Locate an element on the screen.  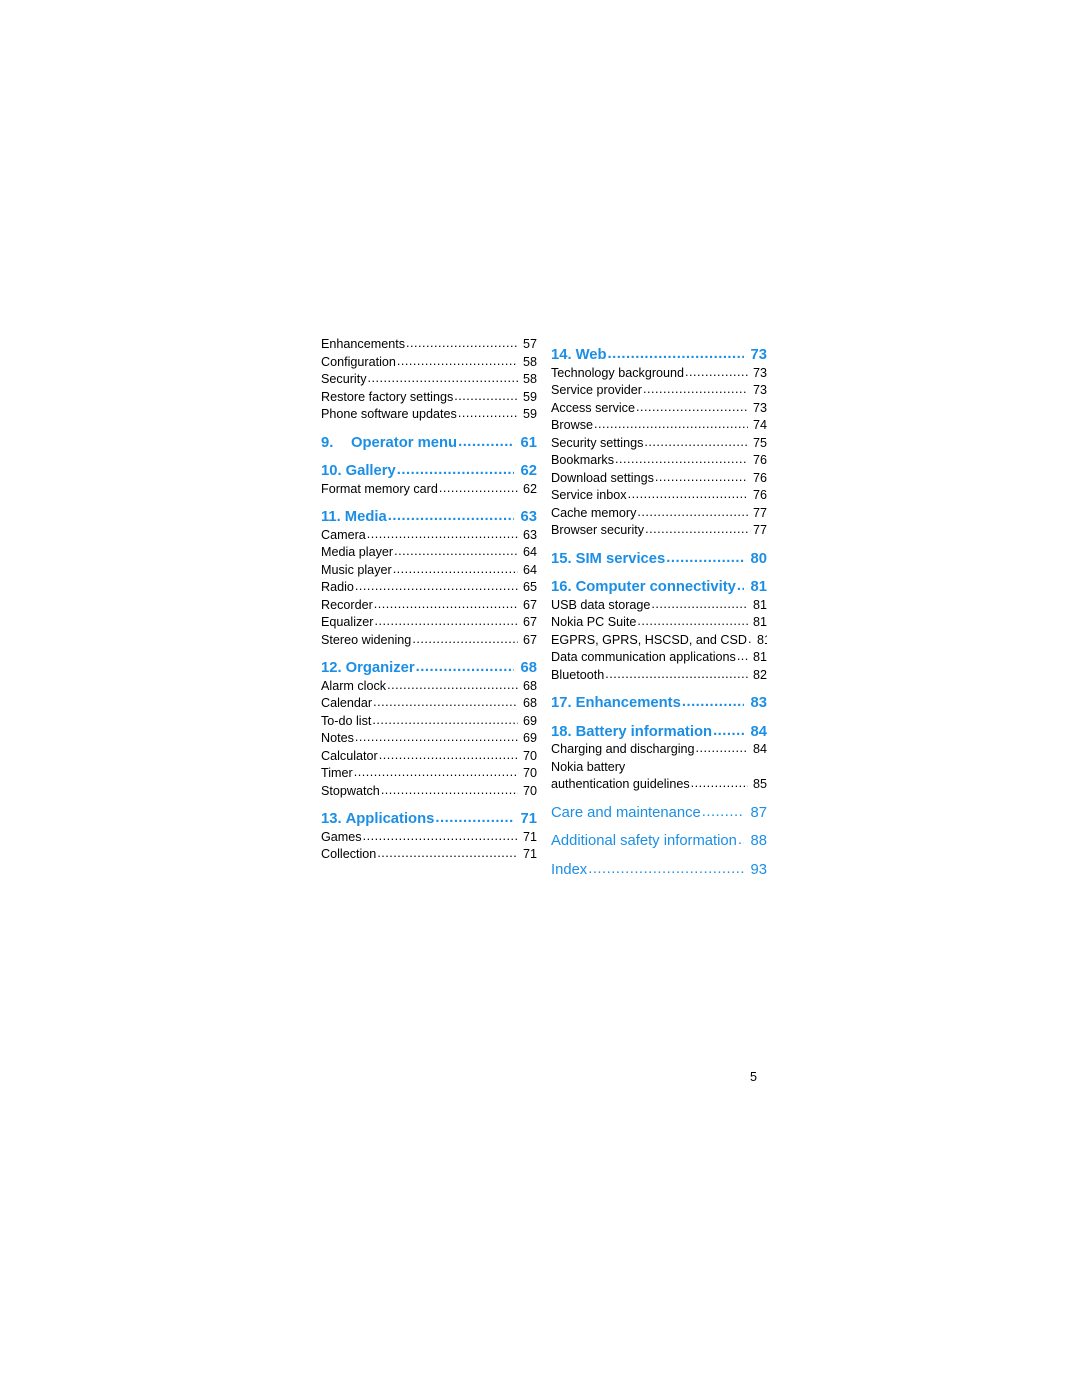
toc-chapter-line: 15.SIM services 80 is located at coordinates (659, 560).